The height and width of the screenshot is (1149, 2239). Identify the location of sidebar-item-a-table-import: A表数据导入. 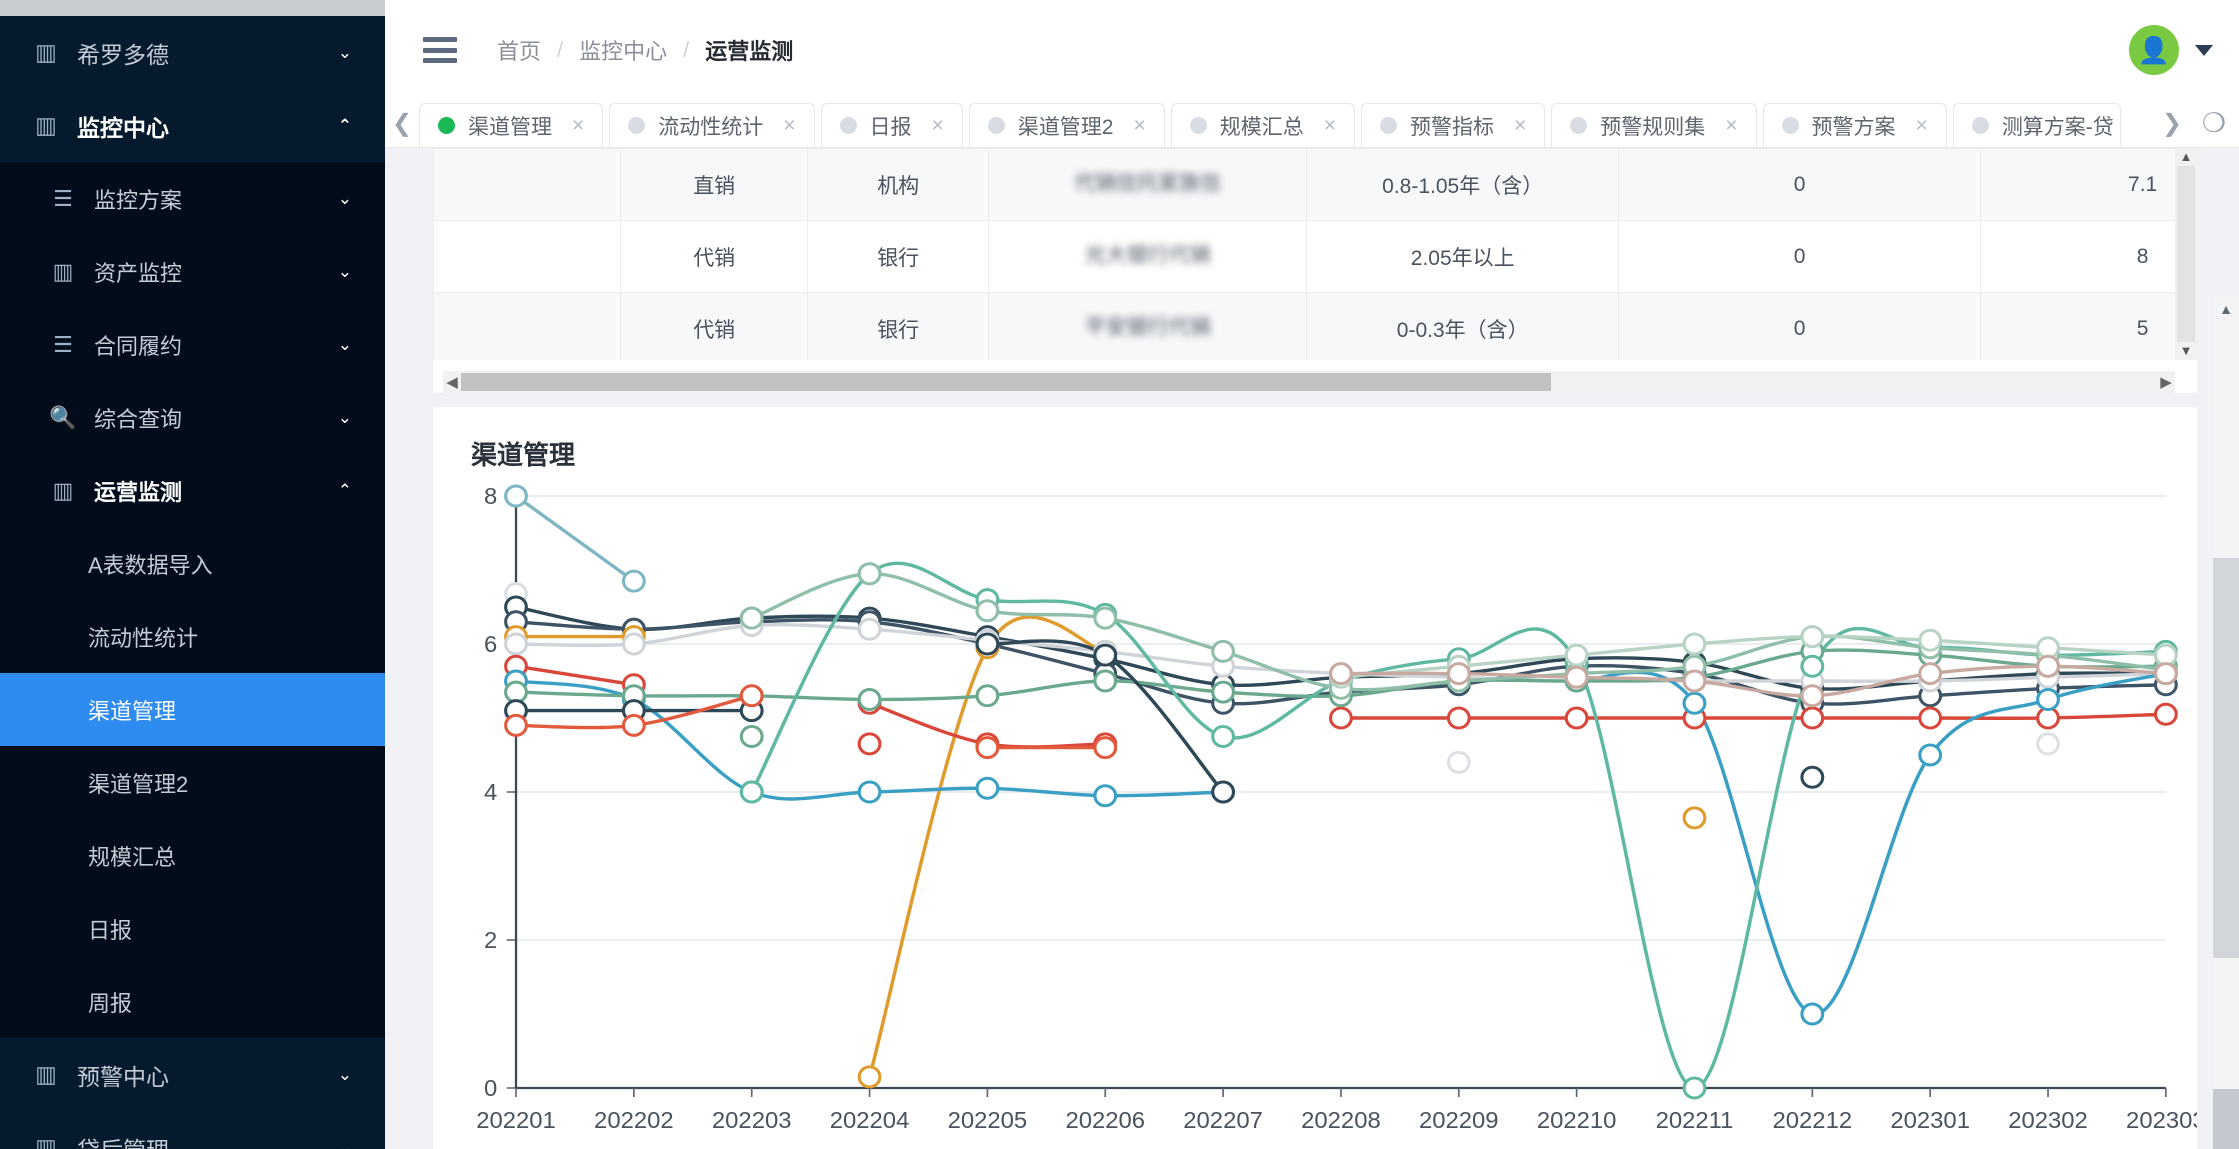
(192, 563).